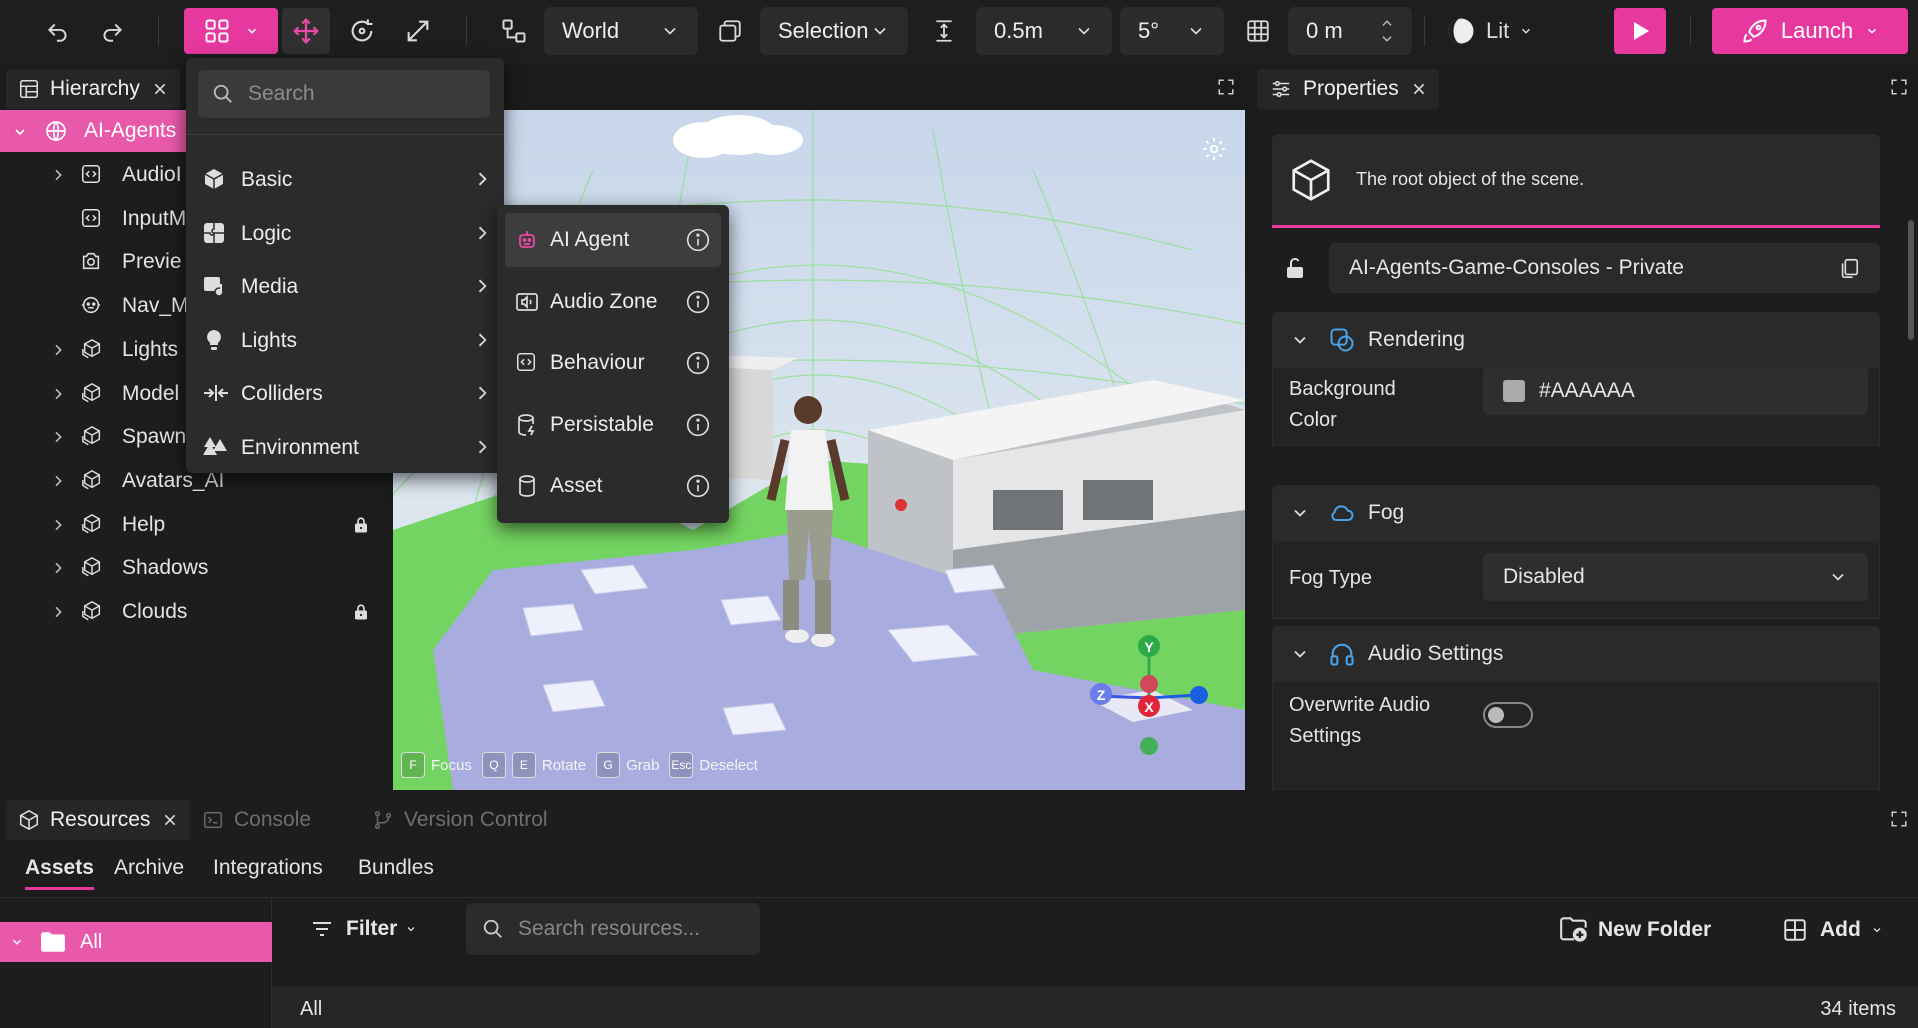 This screenshot has height=1028, width=1918. What do you see at coordinates (1508, 715) in the screenshot?
I see `overwrite-audio-toggle` at bounding box center [1508, 715].